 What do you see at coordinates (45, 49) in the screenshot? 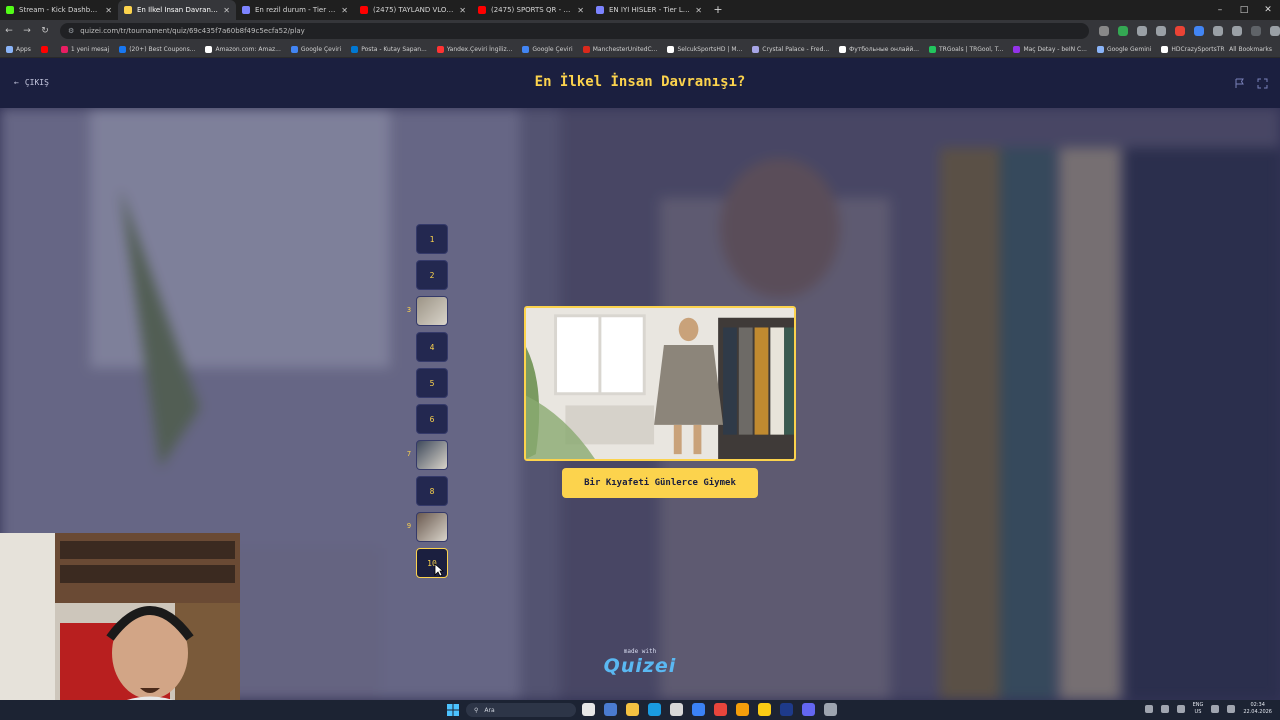
I see `bookmark-item` at bounding box center [45, 49].